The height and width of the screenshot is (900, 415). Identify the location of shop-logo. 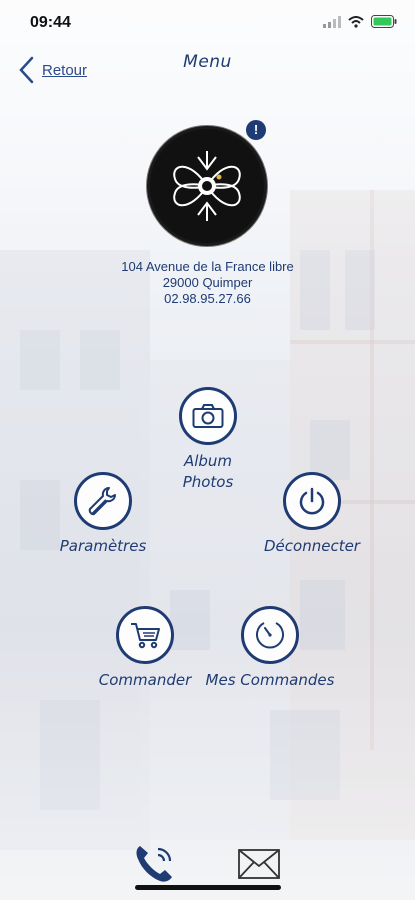
(207, 186).